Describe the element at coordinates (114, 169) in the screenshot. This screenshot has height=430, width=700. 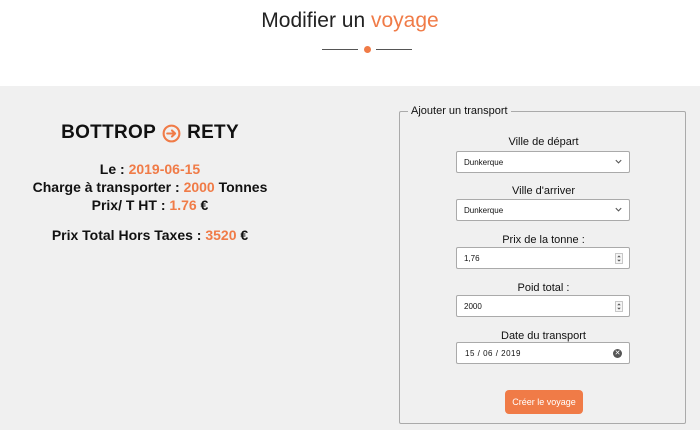
I see `date-label: Le :` at that location.